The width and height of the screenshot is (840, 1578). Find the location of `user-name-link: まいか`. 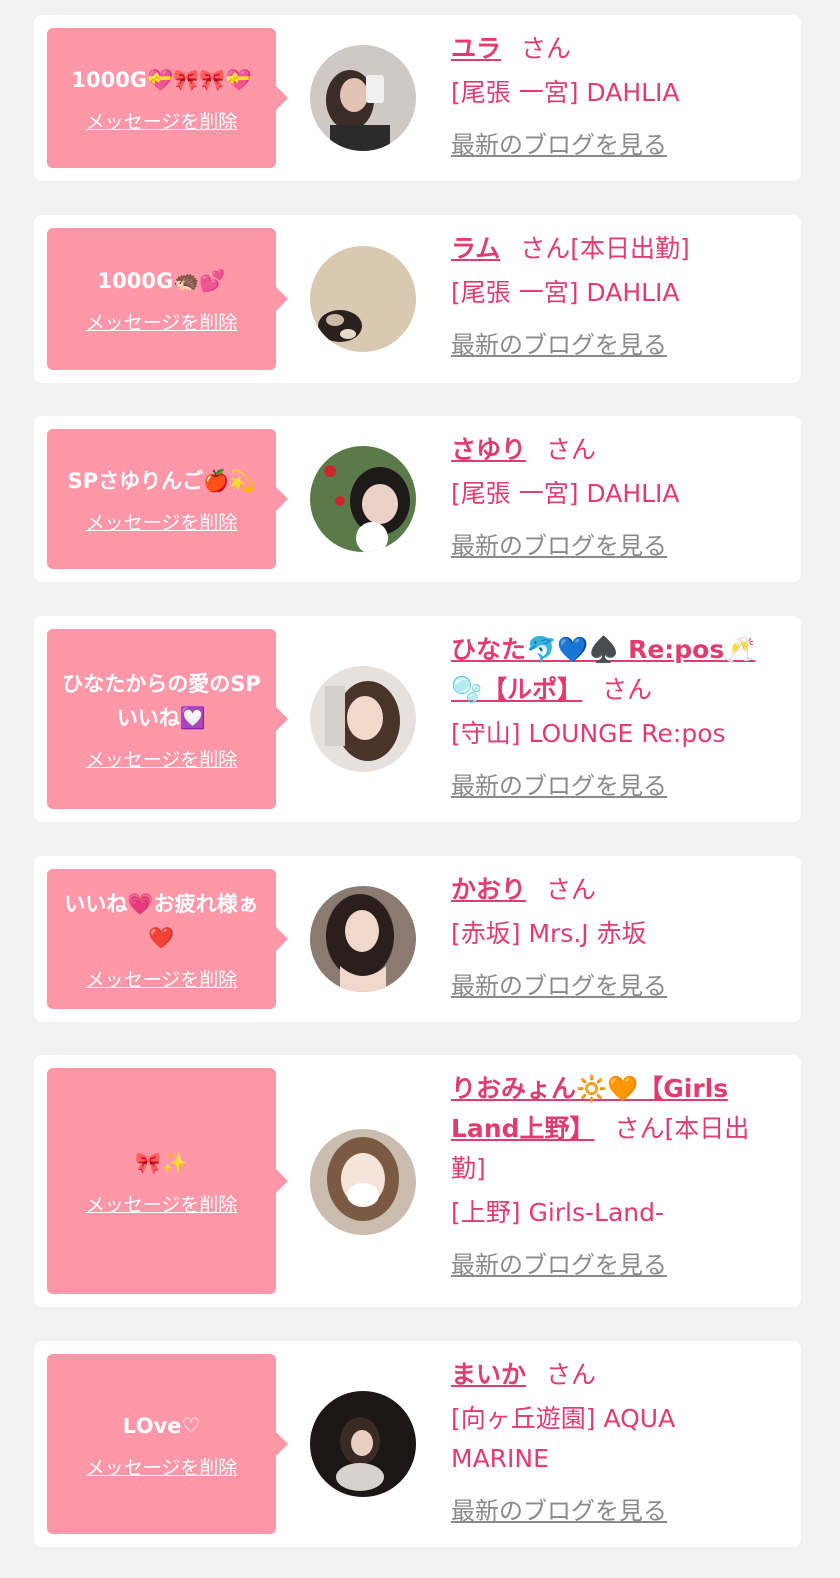

user-name-link: まいか is located at coordinates (488, 1374).